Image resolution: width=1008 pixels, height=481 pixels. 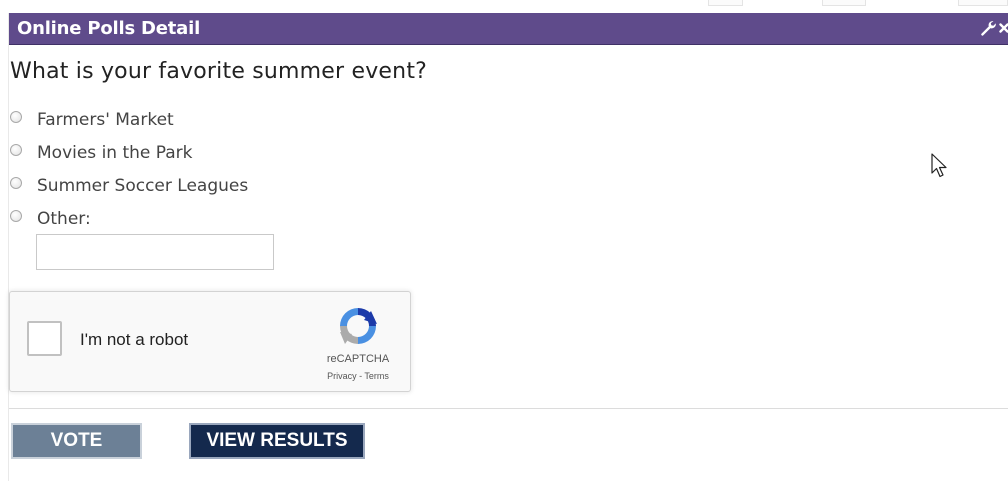 What do you see at coordinates (109, 28) in the screenshot?
I see `widget-title: Online Polls Detail` at bounding box center [109, 28].